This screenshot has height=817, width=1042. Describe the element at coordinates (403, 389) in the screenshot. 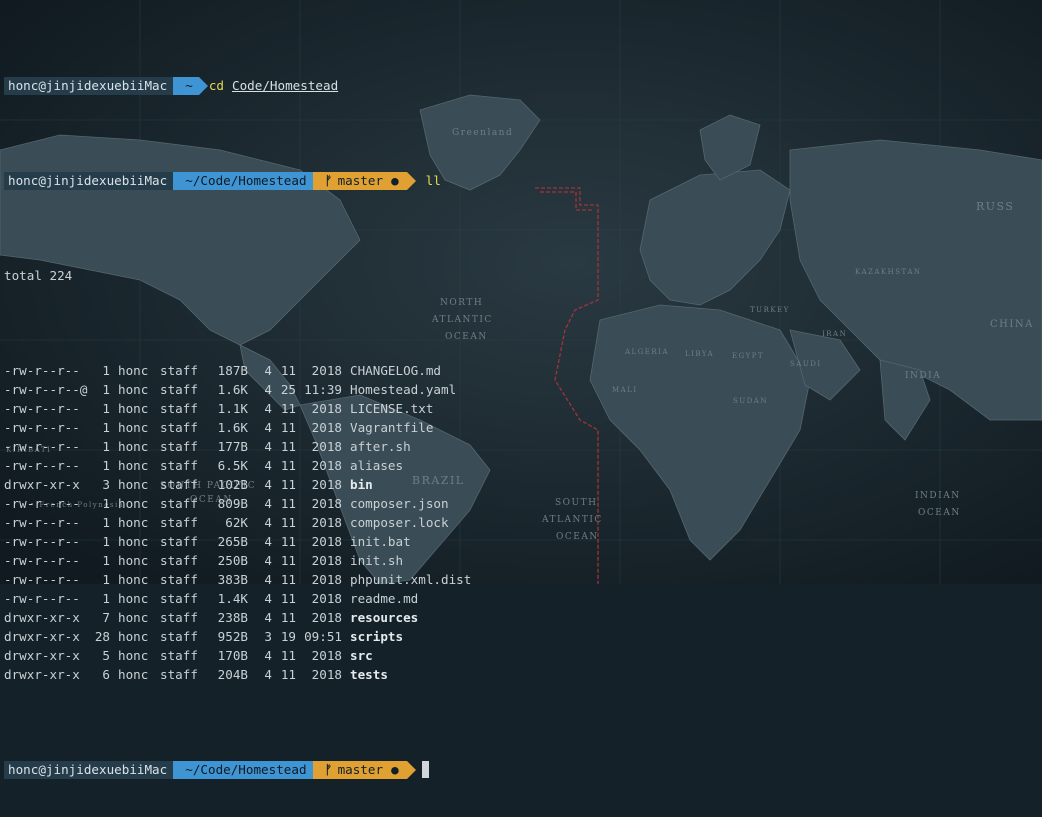

I see `file-name: Homestead.yaml` at that location.